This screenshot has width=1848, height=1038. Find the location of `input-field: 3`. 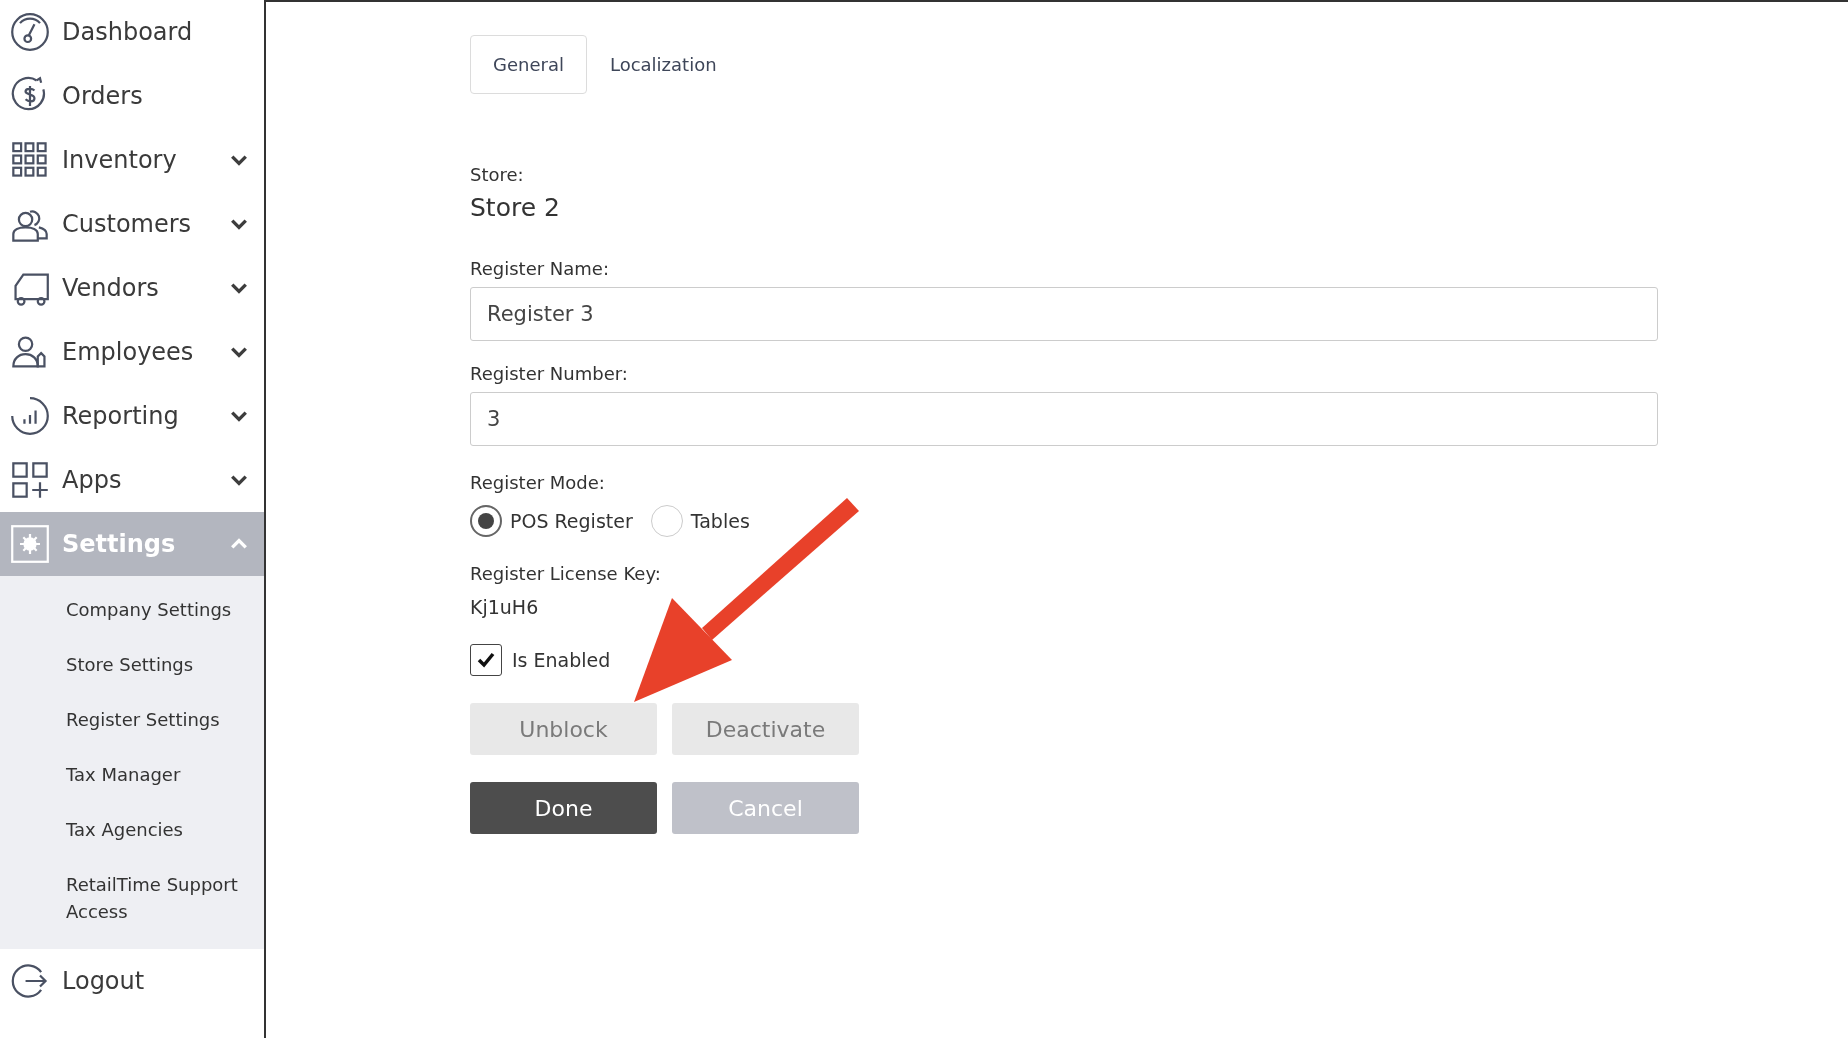

input-field: 3 is located at coordinates (1064, 419).